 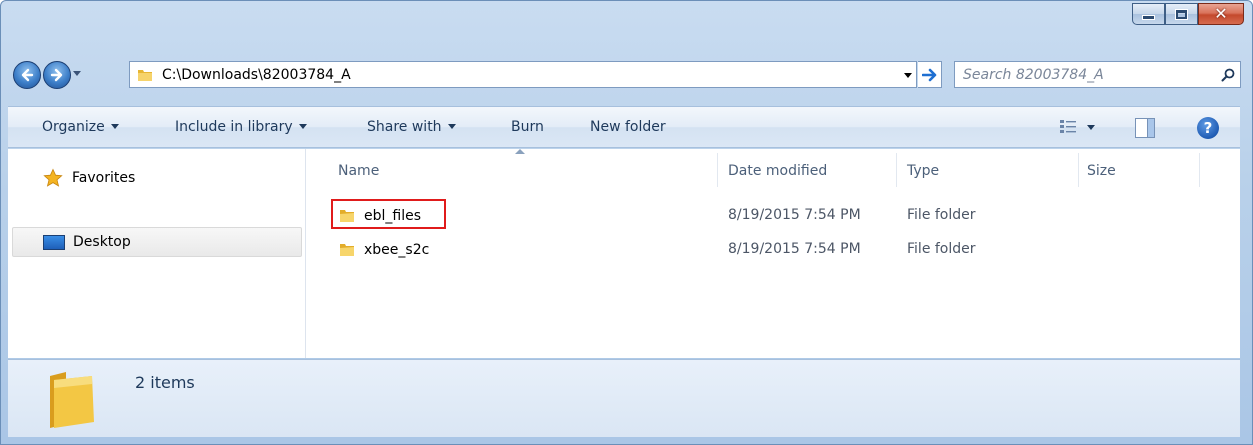 I want to click on item-count: 2 items, so click(x=165, y=382).